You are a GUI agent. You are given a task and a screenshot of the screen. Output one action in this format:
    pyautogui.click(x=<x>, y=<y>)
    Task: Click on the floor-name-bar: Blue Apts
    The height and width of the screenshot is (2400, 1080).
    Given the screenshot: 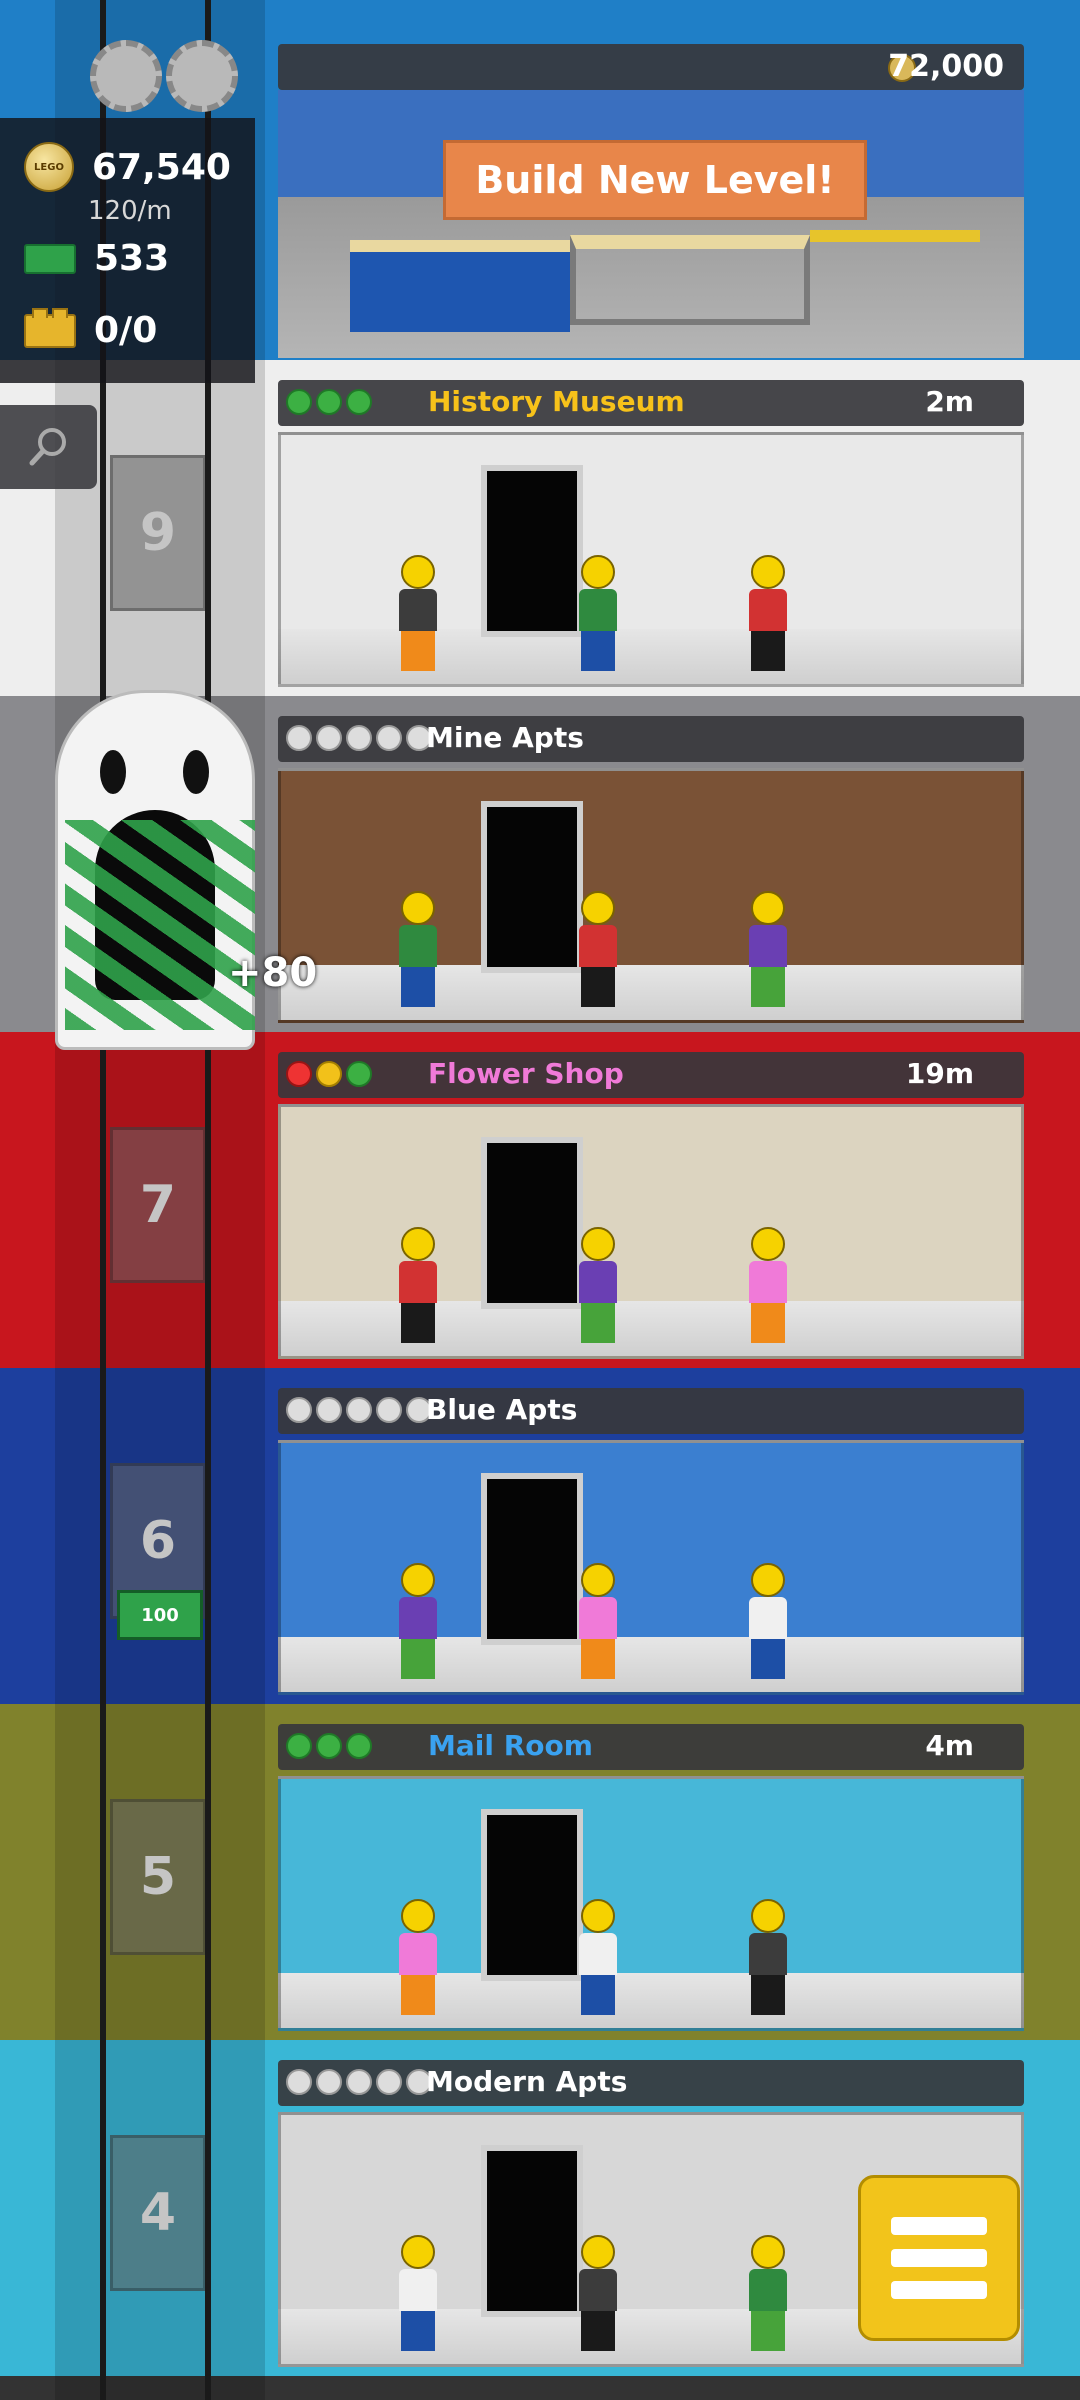 What is the action you would take?
    pyautogui.click(x=651, y=1411)
    